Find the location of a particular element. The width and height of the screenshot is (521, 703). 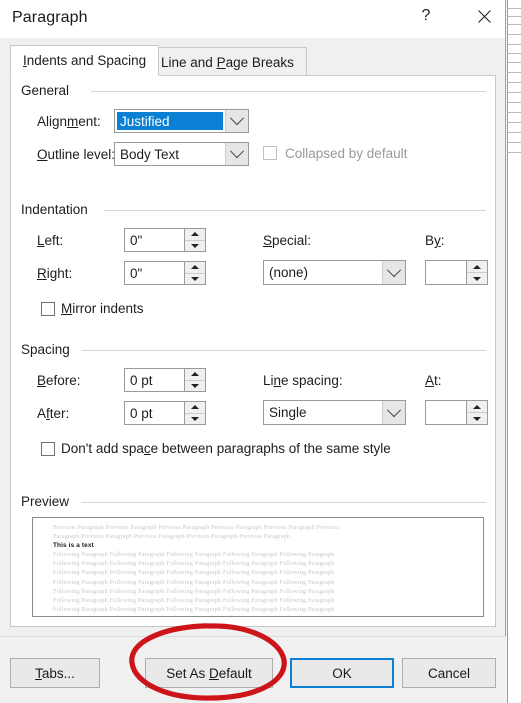

line-spacing-dropdown-arrow is located at coordinates (393, 412).